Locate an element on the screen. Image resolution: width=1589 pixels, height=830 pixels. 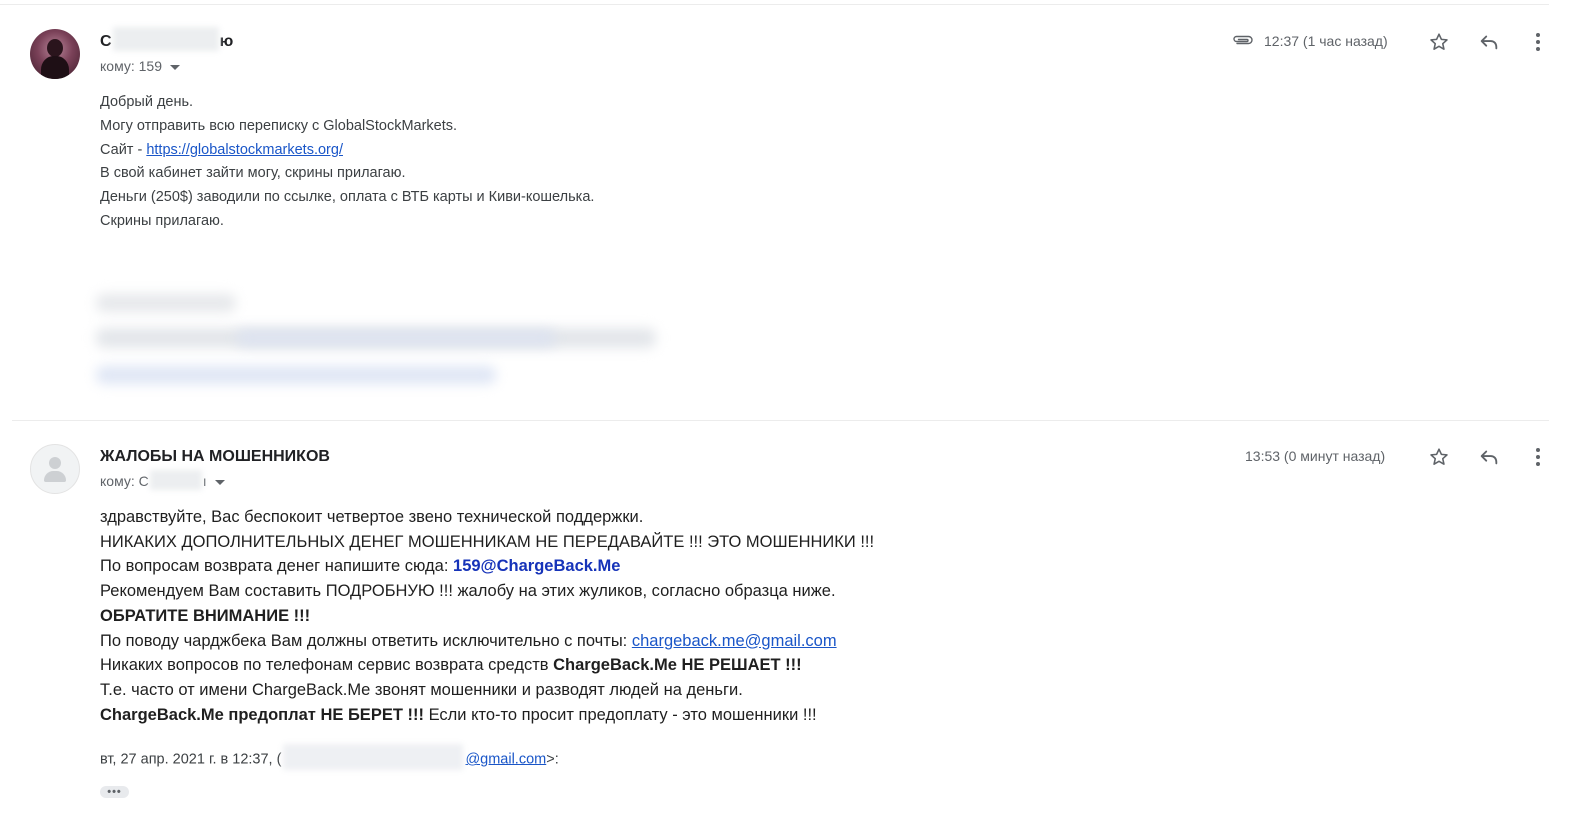
body-line-site: Сайт - https://globalstockmarkets.org/ is located at coordinates (347, 151).